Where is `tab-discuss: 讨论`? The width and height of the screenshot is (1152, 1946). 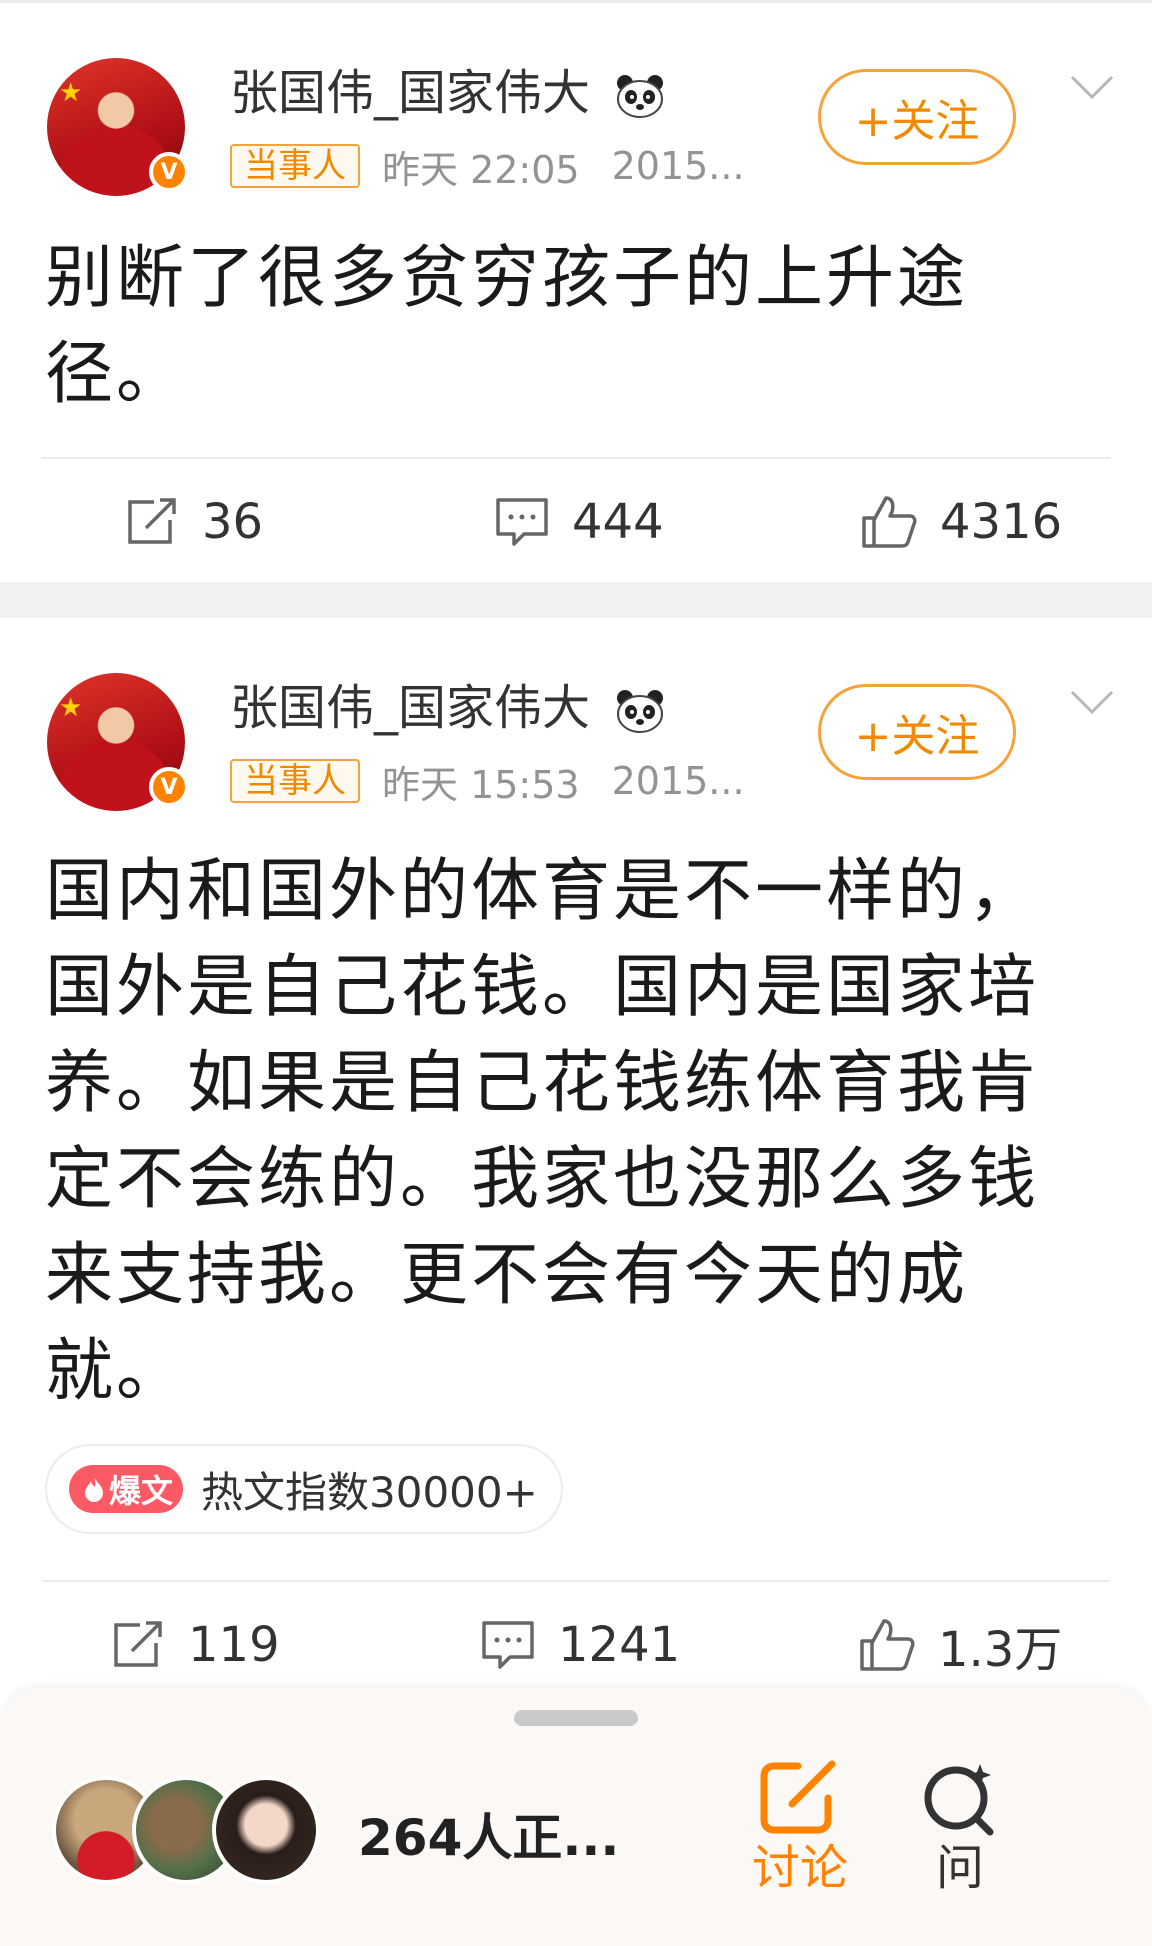 tab-discuss: 讨论 is located at coordinates (800, 1827).